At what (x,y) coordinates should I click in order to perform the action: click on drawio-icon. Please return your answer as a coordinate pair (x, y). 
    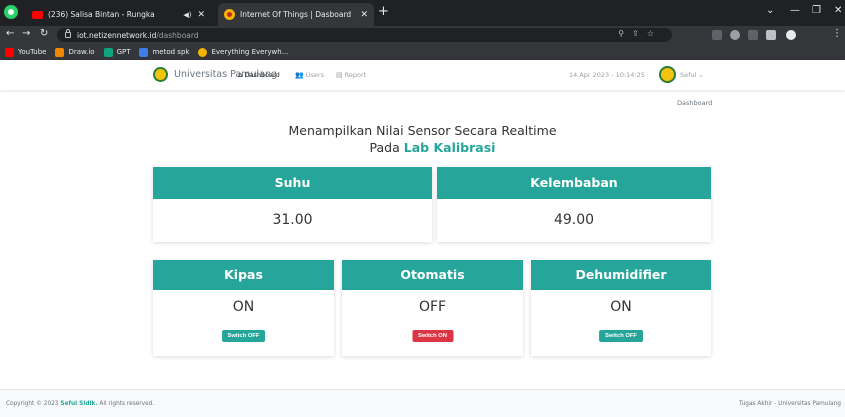
    Looking at the image, I should click on (60, 52).